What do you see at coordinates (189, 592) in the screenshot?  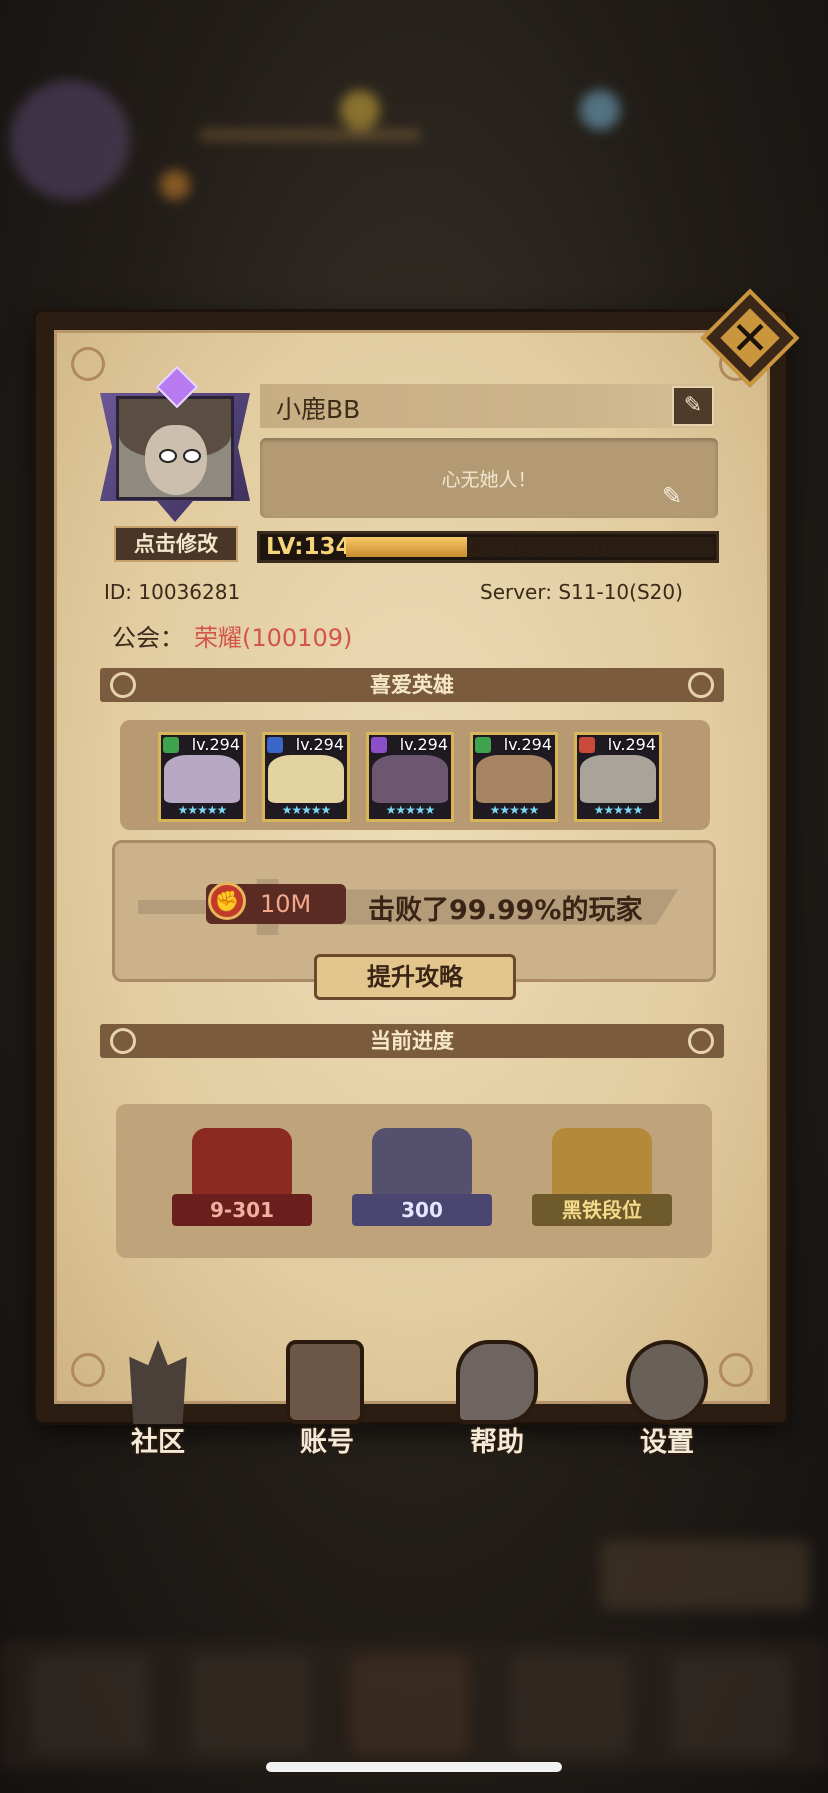 I see `id-value: 10036281` at bounding box center [189, 592].